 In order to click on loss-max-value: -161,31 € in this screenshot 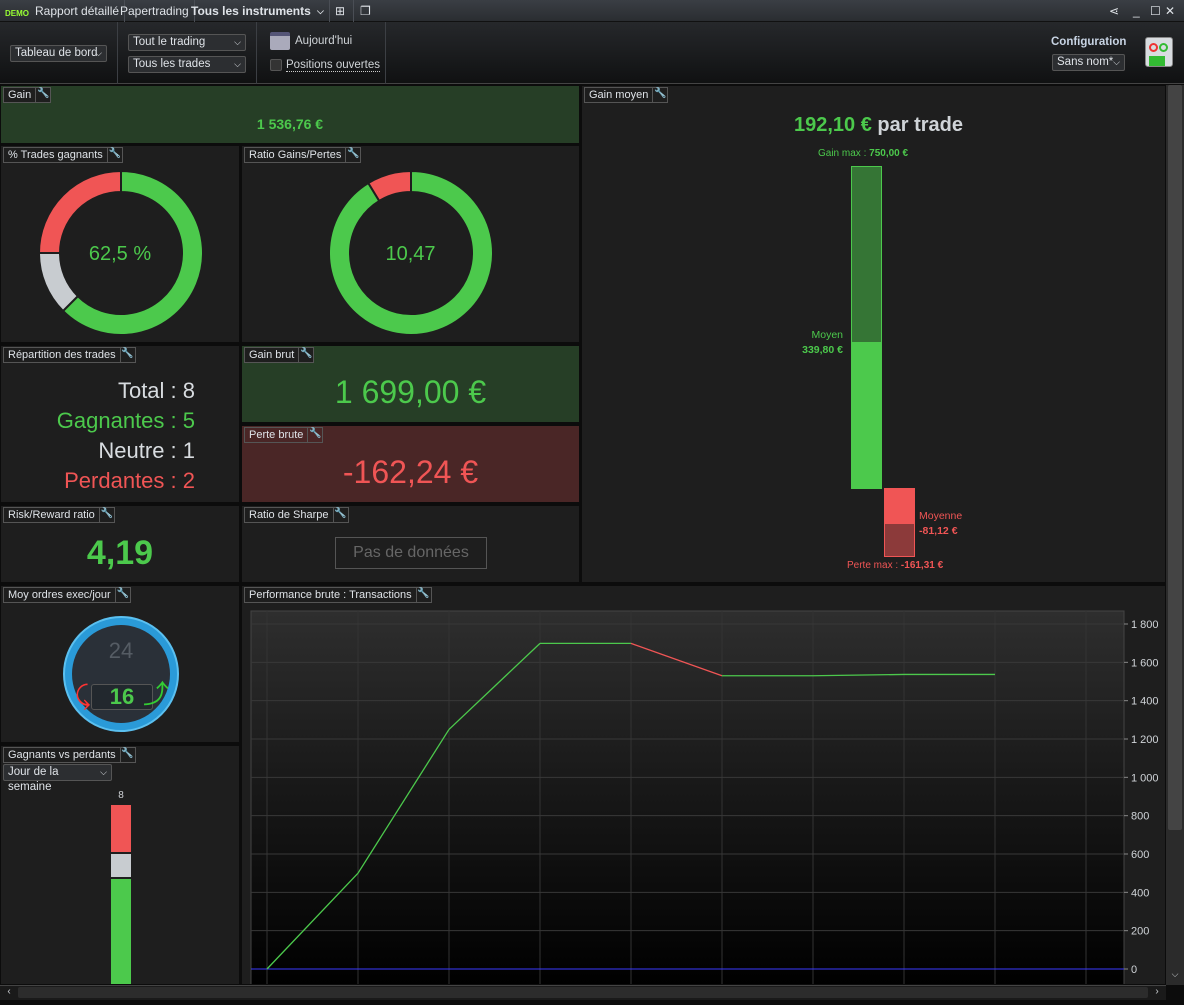, I will do `click(922, 565)`.